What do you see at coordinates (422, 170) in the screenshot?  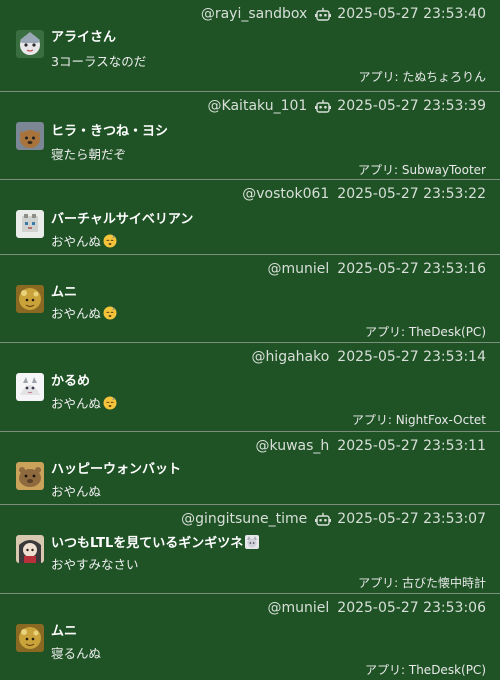 I see `app-via: アプリ: SubwayTooter` at bounding box center [422, 170].